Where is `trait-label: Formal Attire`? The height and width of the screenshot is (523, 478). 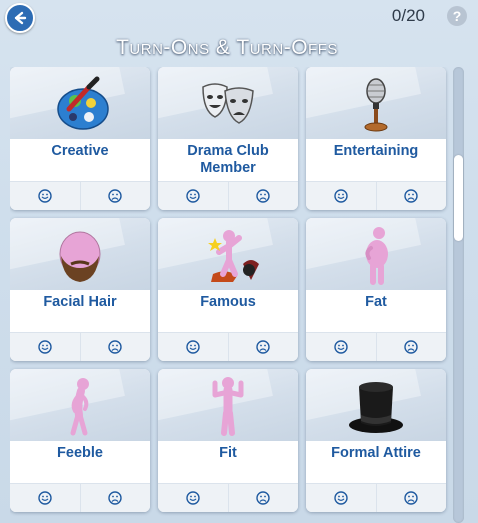 trait-label: Formal Attire is located at coordinates (376, 453).